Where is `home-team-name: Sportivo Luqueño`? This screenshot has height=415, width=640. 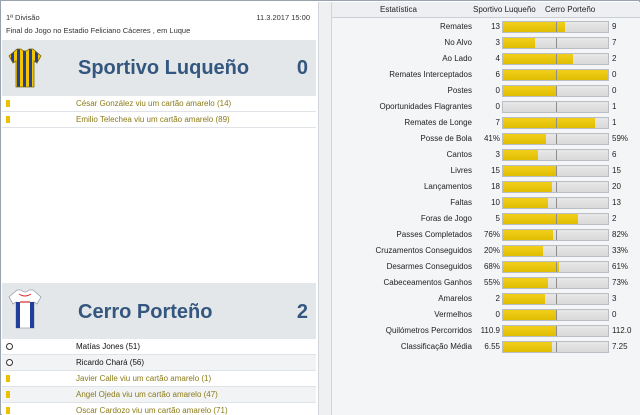
home-team-name: Sportivo Luqueño is located at coordinates (163, 68).